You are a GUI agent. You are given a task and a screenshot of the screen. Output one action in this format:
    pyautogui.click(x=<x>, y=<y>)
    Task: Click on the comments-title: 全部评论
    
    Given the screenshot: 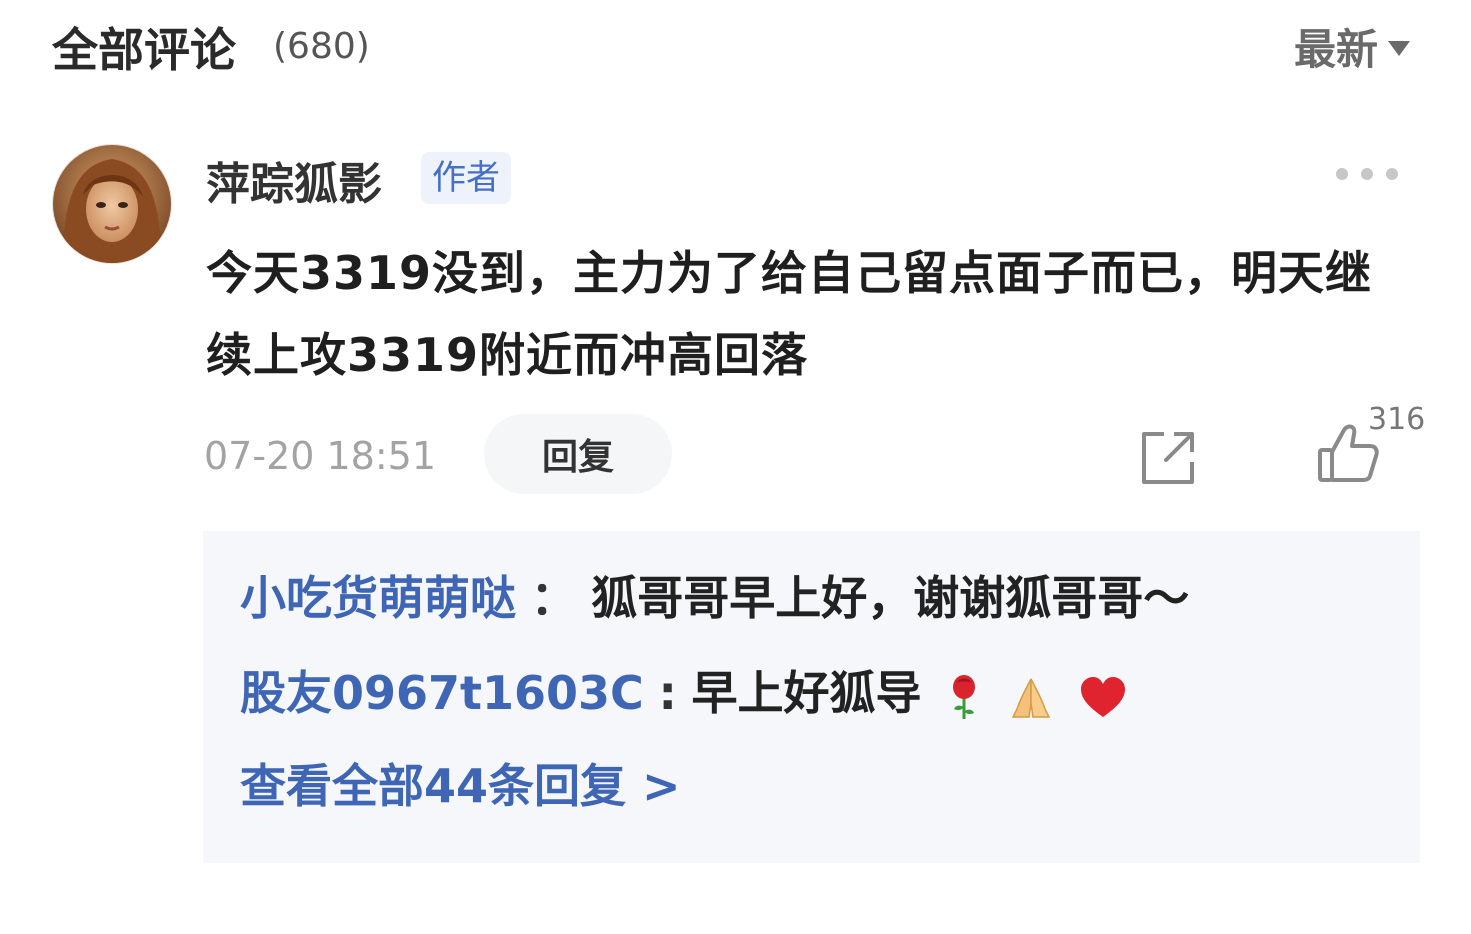 What is the action you would take?
    pyautogui.click(x=144, y=50)
    